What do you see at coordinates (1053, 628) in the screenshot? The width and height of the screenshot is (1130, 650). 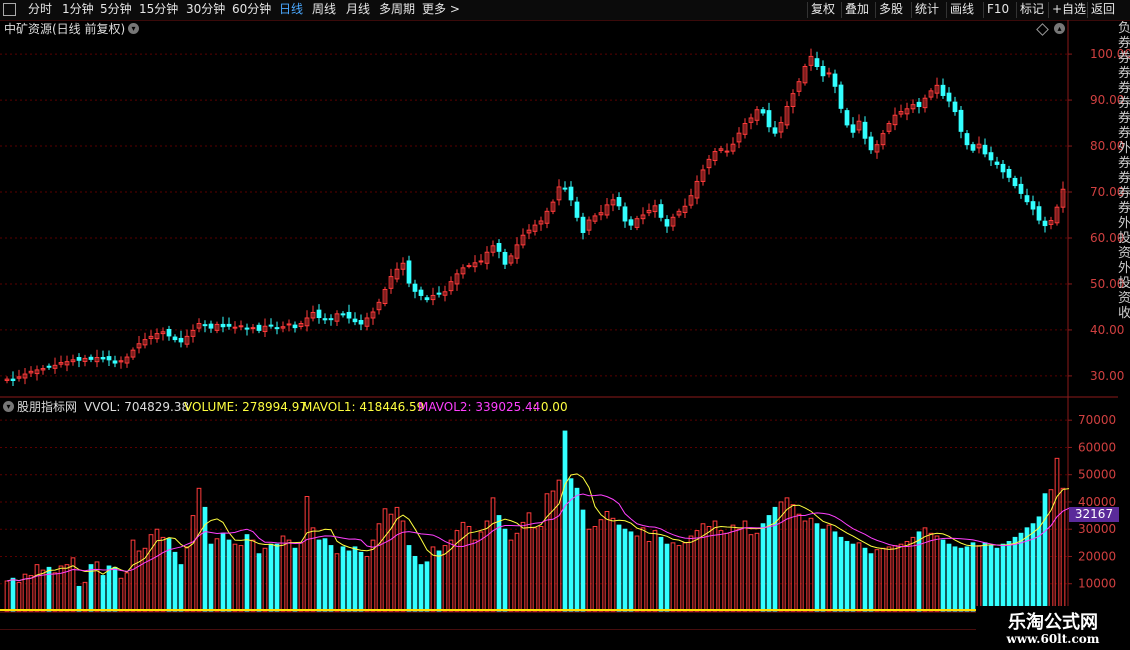 I see `watermark: 乐淘公式网 www.60lt.com` at bounding box center [1053, 628].